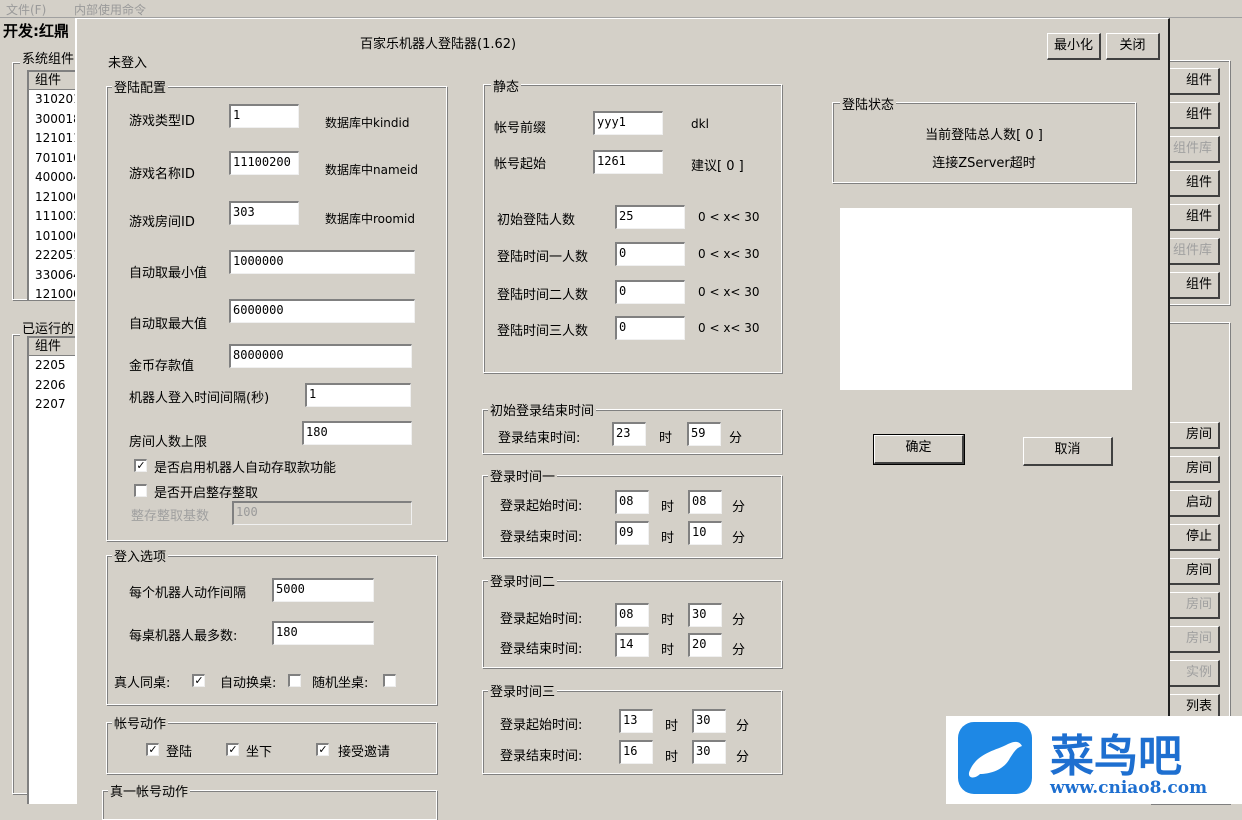  What do you see at coordinates (986, 299) in the screenshot?
I see `log-area` at bounding box center [986, 299].